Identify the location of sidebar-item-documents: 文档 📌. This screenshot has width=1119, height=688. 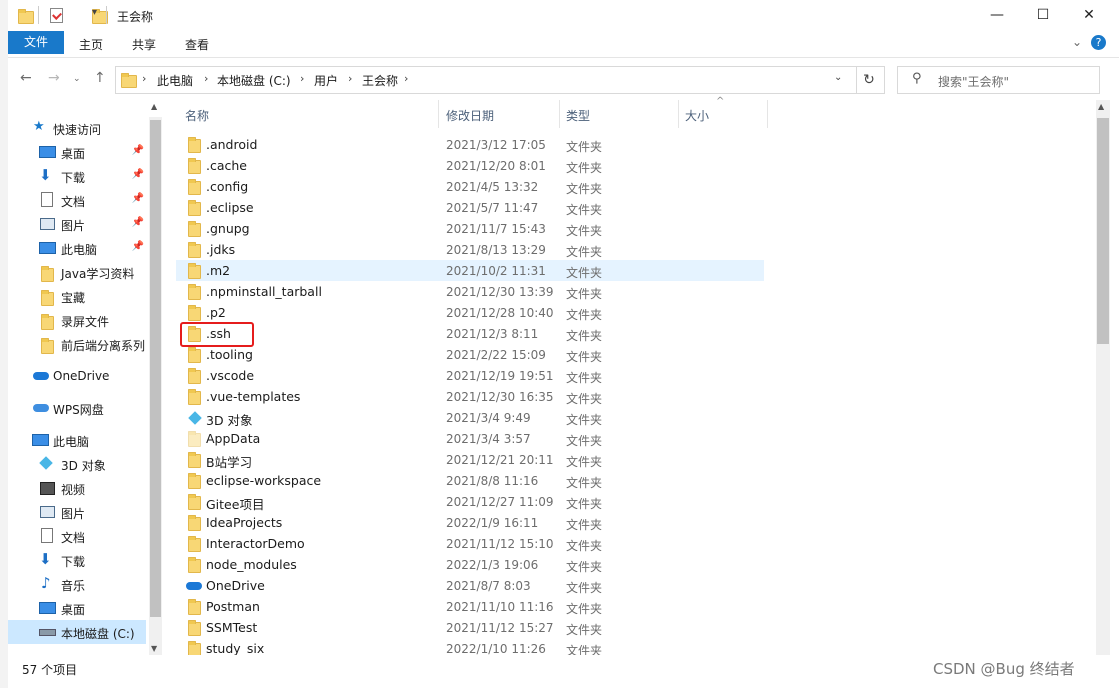
(78, 200).